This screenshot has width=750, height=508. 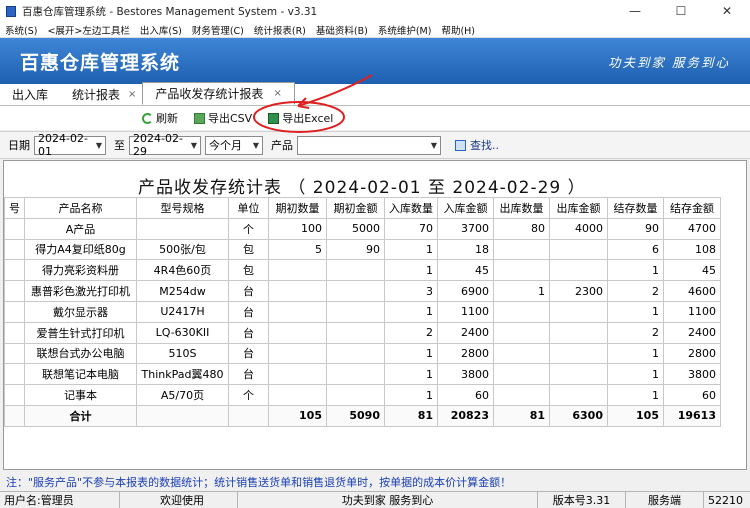 What do you see at coordinates (355, 415) in the screenshot?
I see `total-col-open-amt: 5090` at bounding box center [355, 415].